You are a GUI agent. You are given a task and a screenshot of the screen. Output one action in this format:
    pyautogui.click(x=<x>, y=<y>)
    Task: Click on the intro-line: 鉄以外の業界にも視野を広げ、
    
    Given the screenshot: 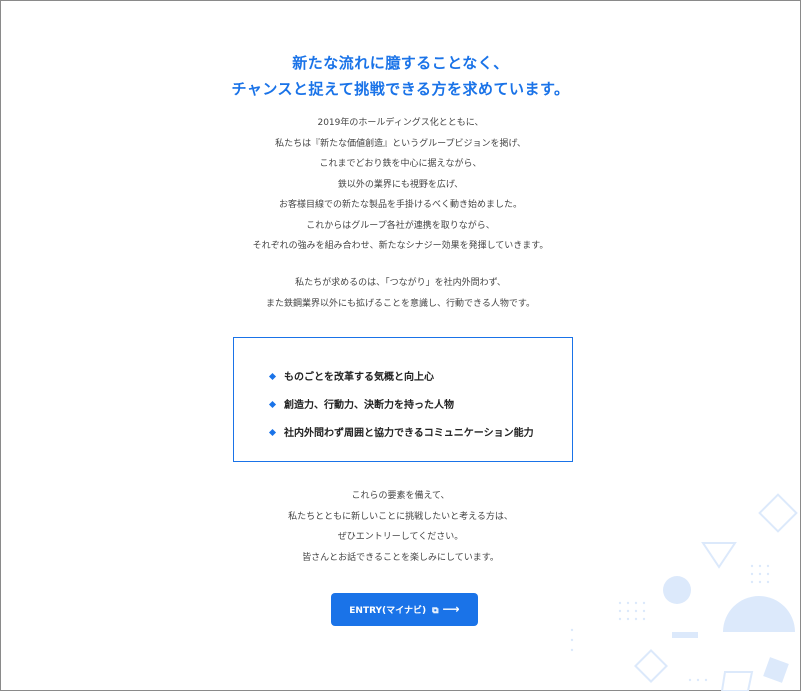 What is the action you would take?
    pyautogui.click(x=400, y=184)
    